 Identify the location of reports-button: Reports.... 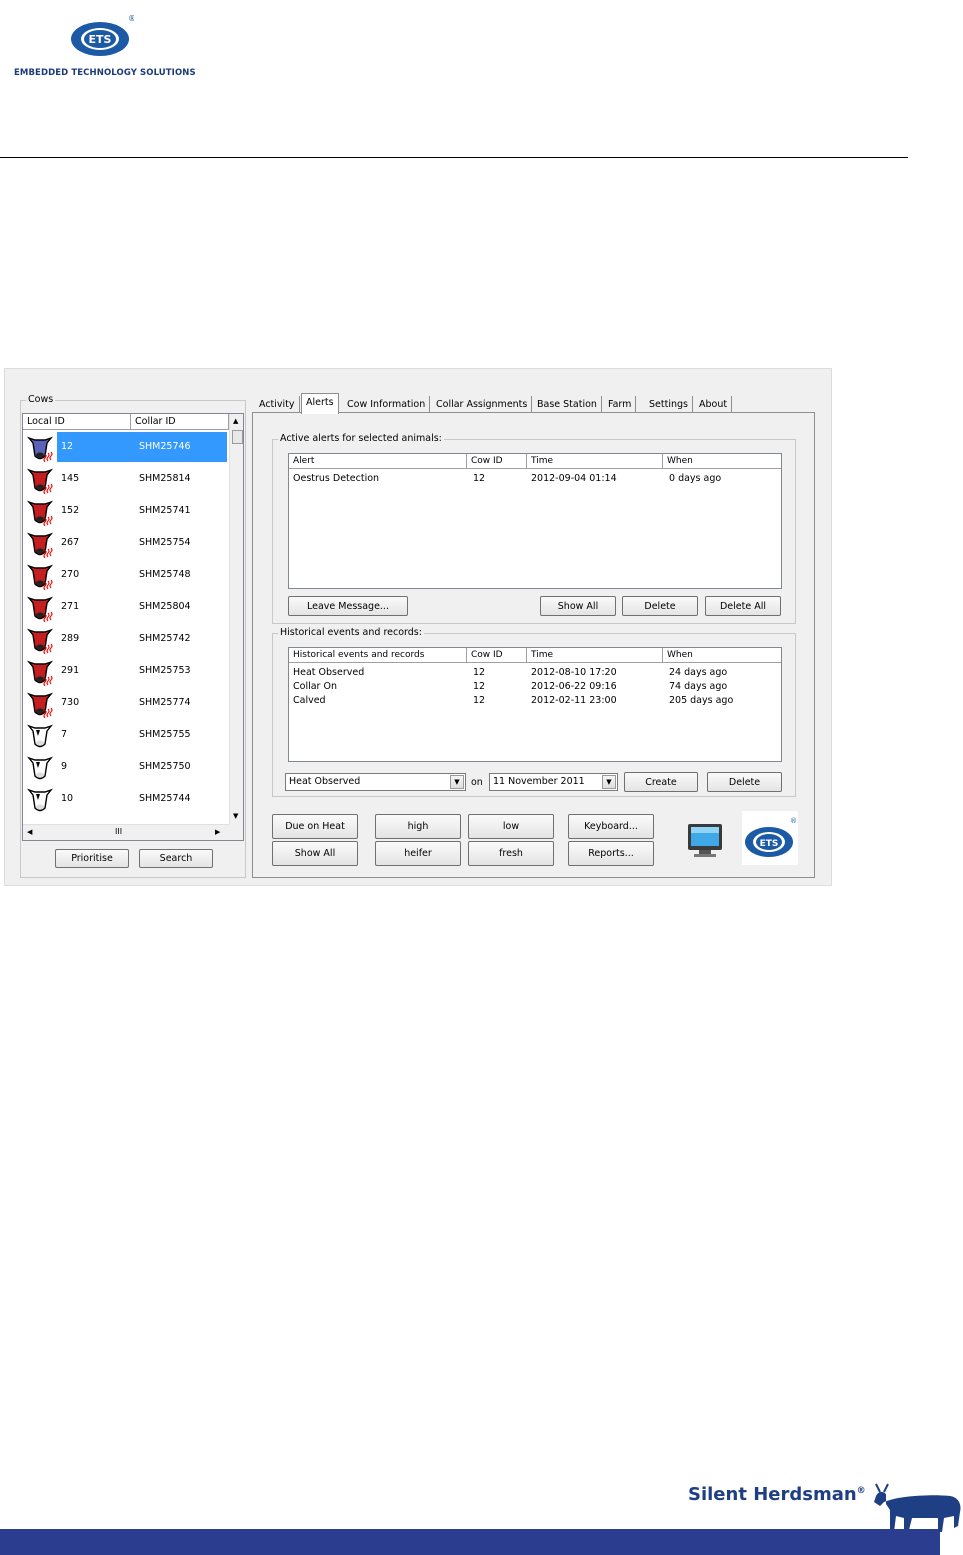
(611, 853).